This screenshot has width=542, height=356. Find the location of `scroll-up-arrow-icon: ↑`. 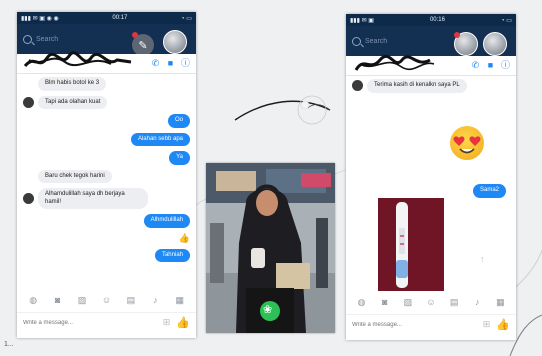

scroll-up-arrow-icon: ↑ is located at coordinates (482, 259).